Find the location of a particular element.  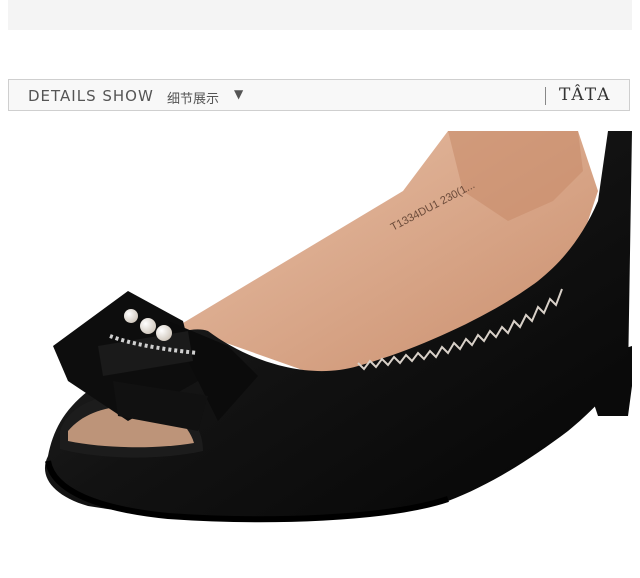

details-title: DETAILS SHOW is located at coordinates (91, 96).